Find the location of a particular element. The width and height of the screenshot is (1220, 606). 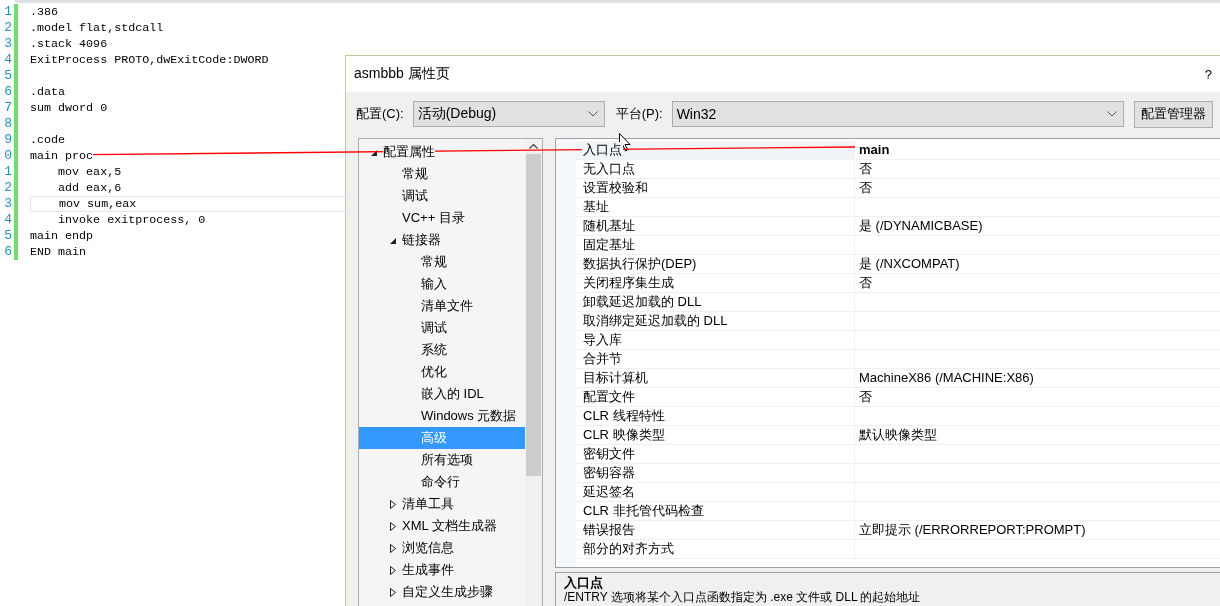

description-title: 入口点 is located at coordinates (584, 582).